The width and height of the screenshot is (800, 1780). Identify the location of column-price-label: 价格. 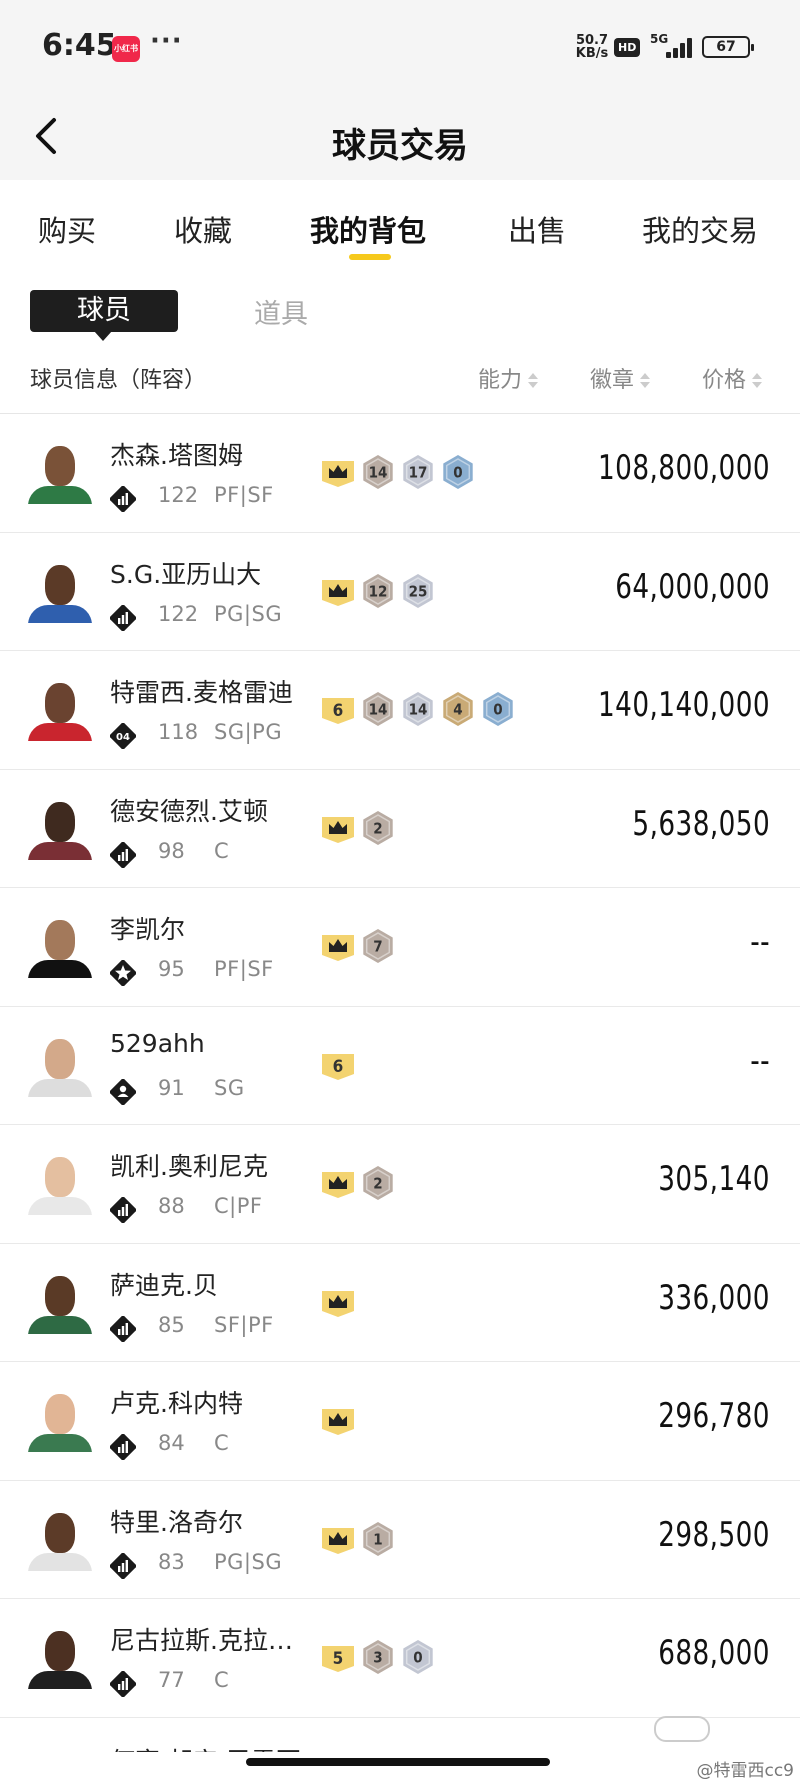
(724, 380).